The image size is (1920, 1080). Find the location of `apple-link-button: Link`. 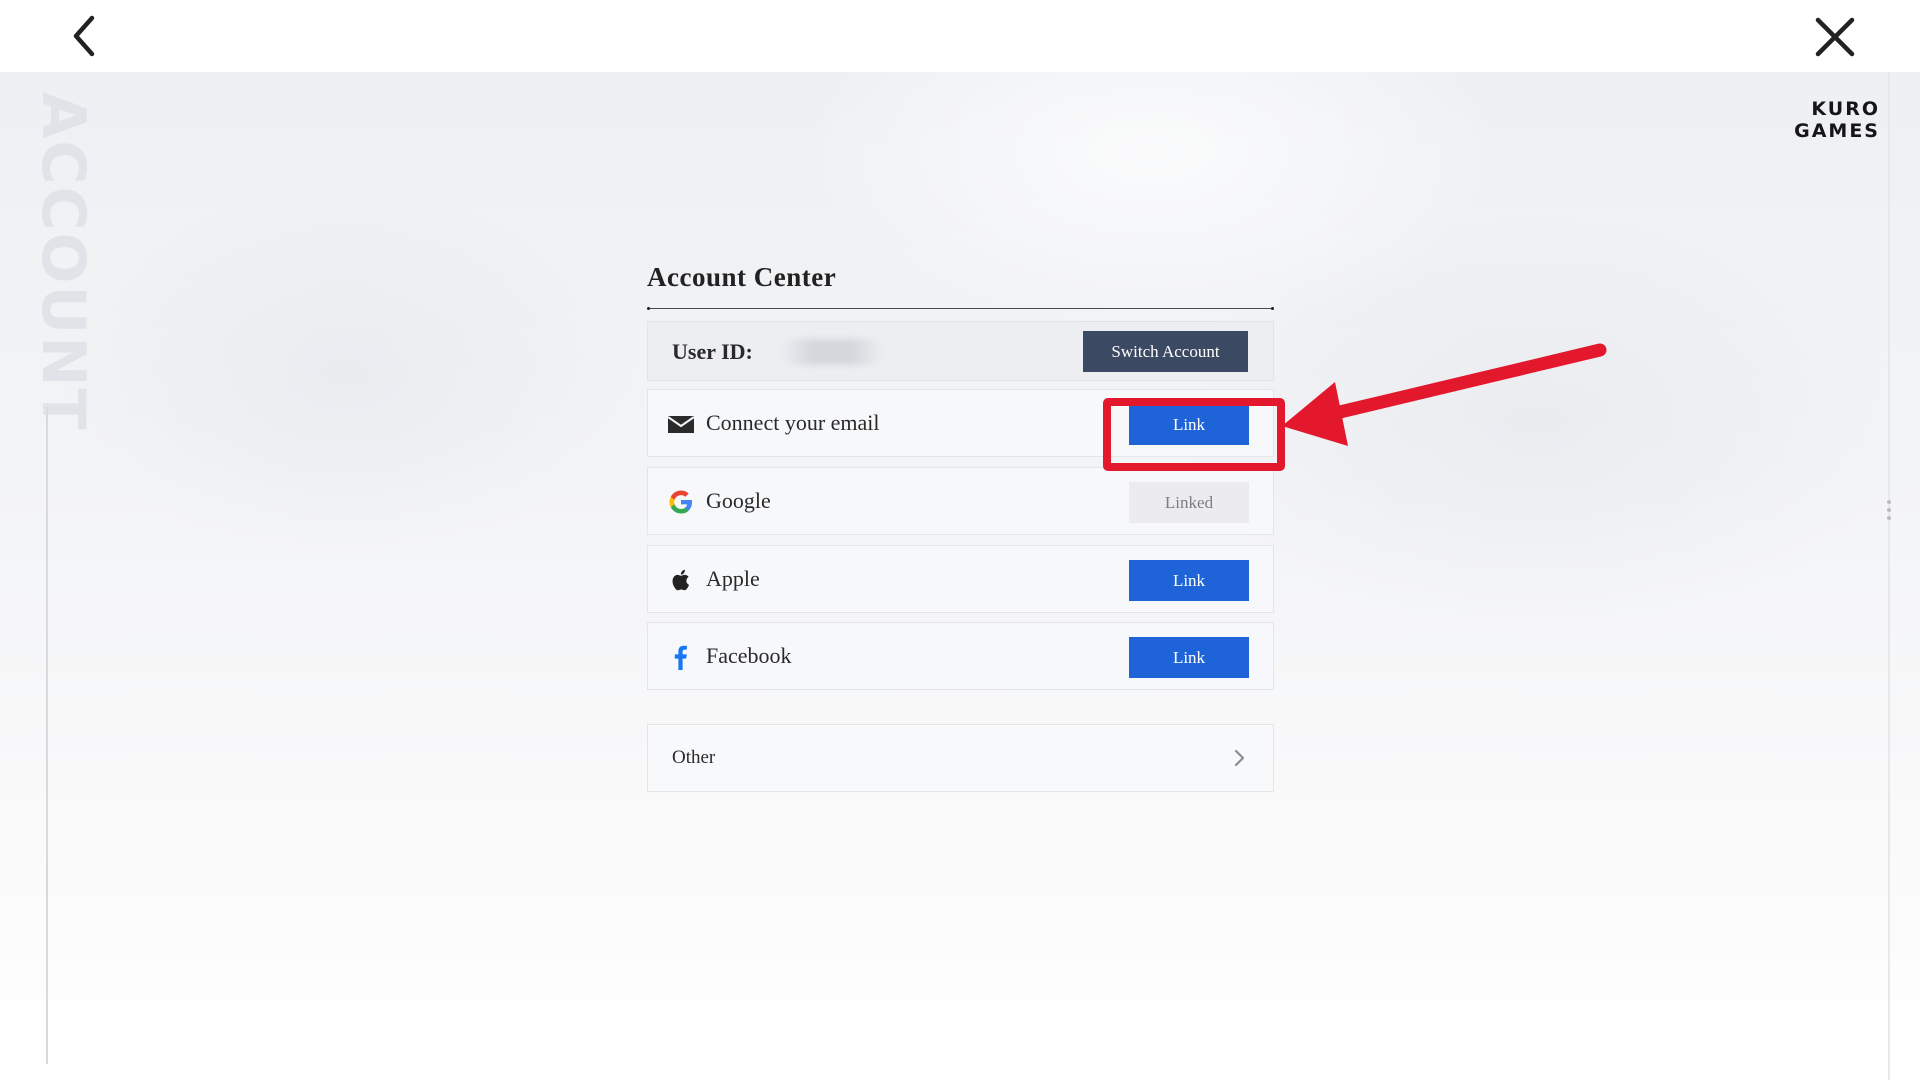

apple-link-button: Link is located at coordinates (1189, 580).